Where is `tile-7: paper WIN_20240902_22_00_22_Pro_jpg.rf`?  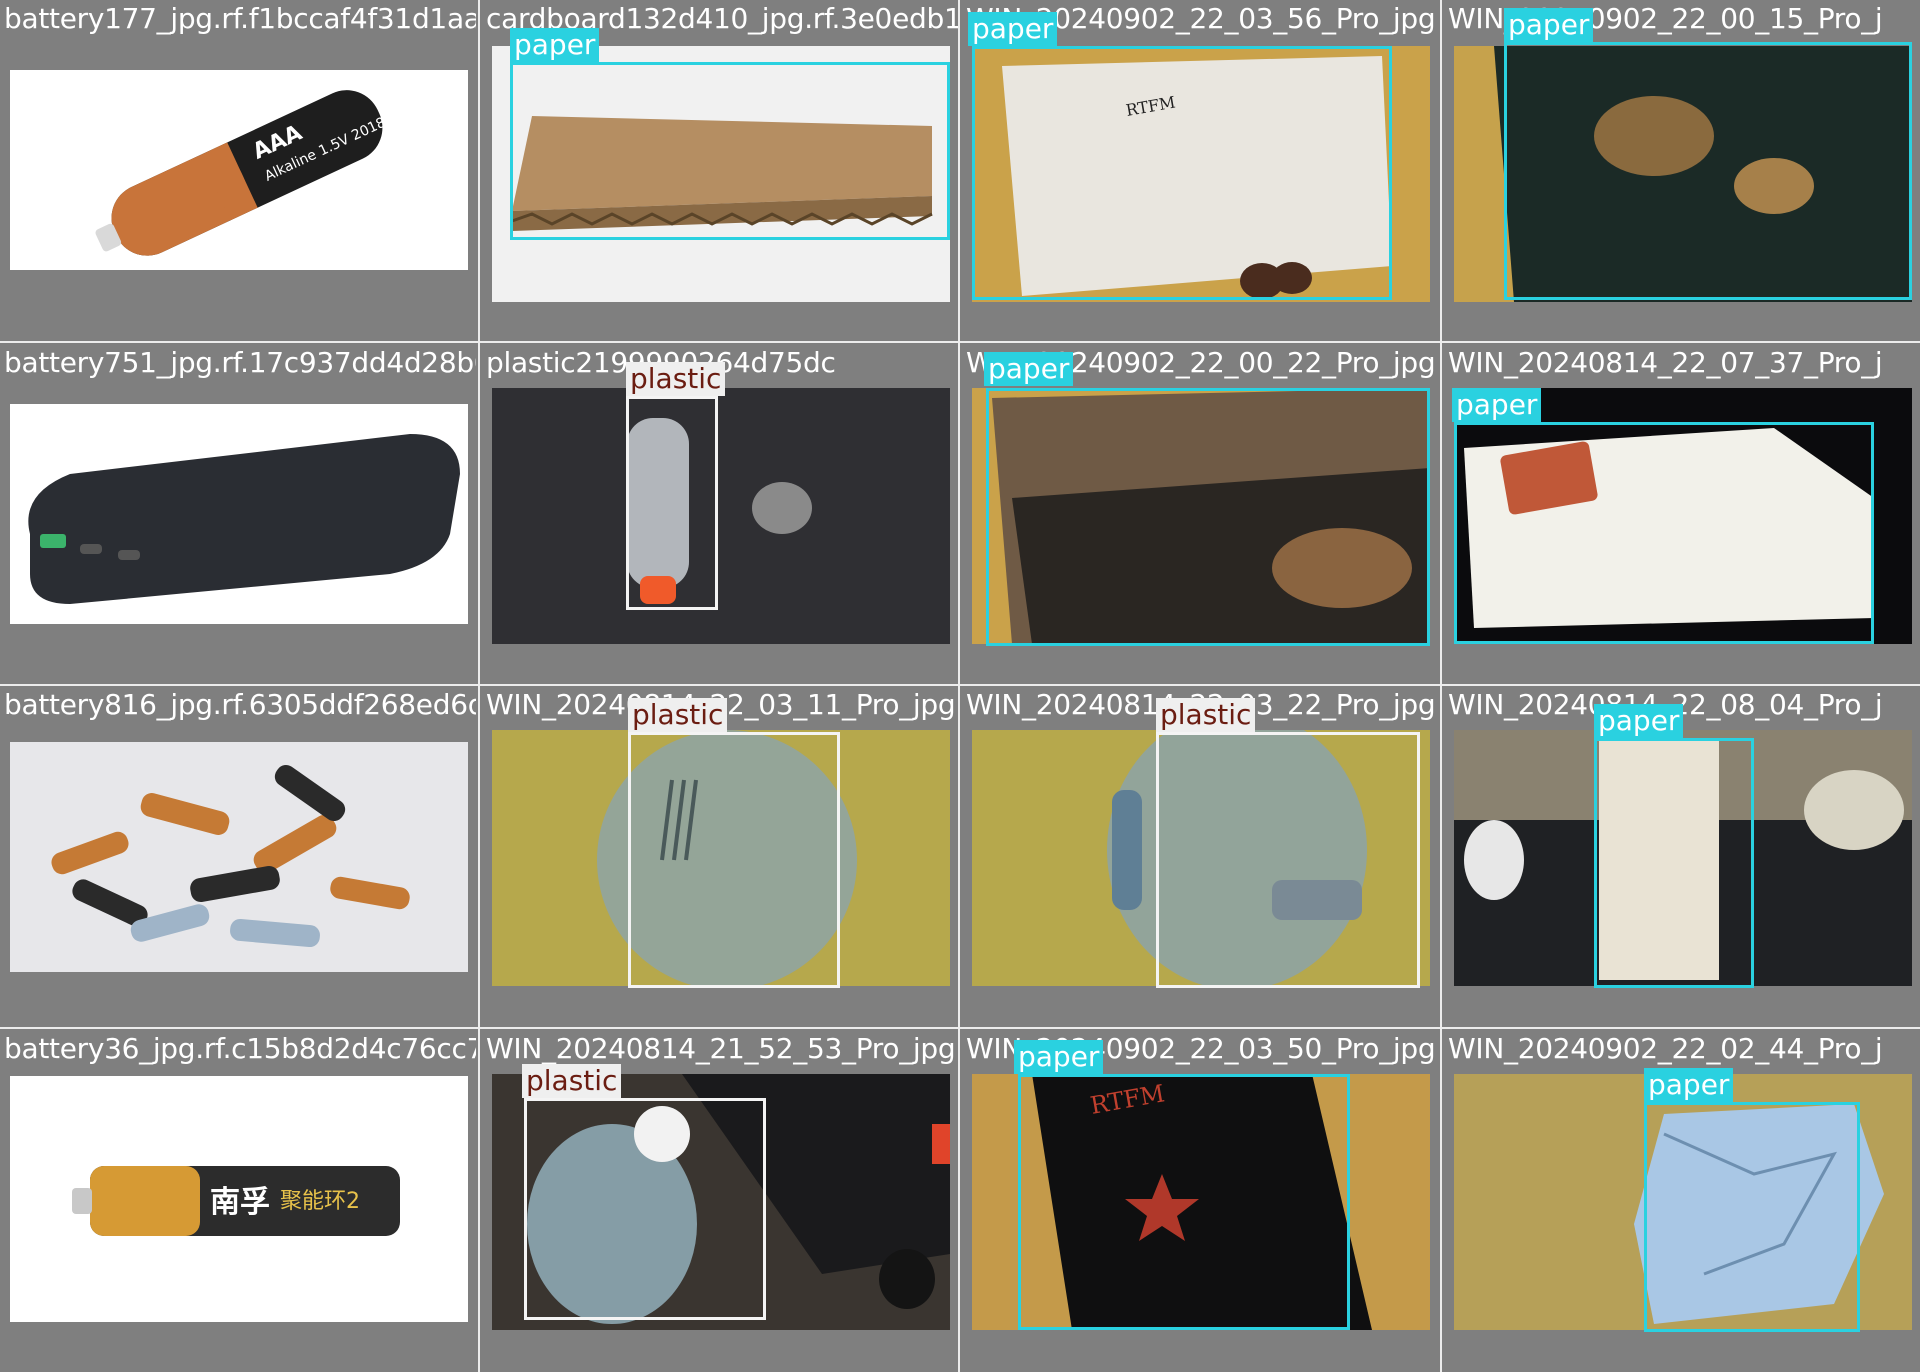
tile-7: paper WIN_20240902_22_00_22_Pro_jpg.rf is located at coordinates (1200, 513).